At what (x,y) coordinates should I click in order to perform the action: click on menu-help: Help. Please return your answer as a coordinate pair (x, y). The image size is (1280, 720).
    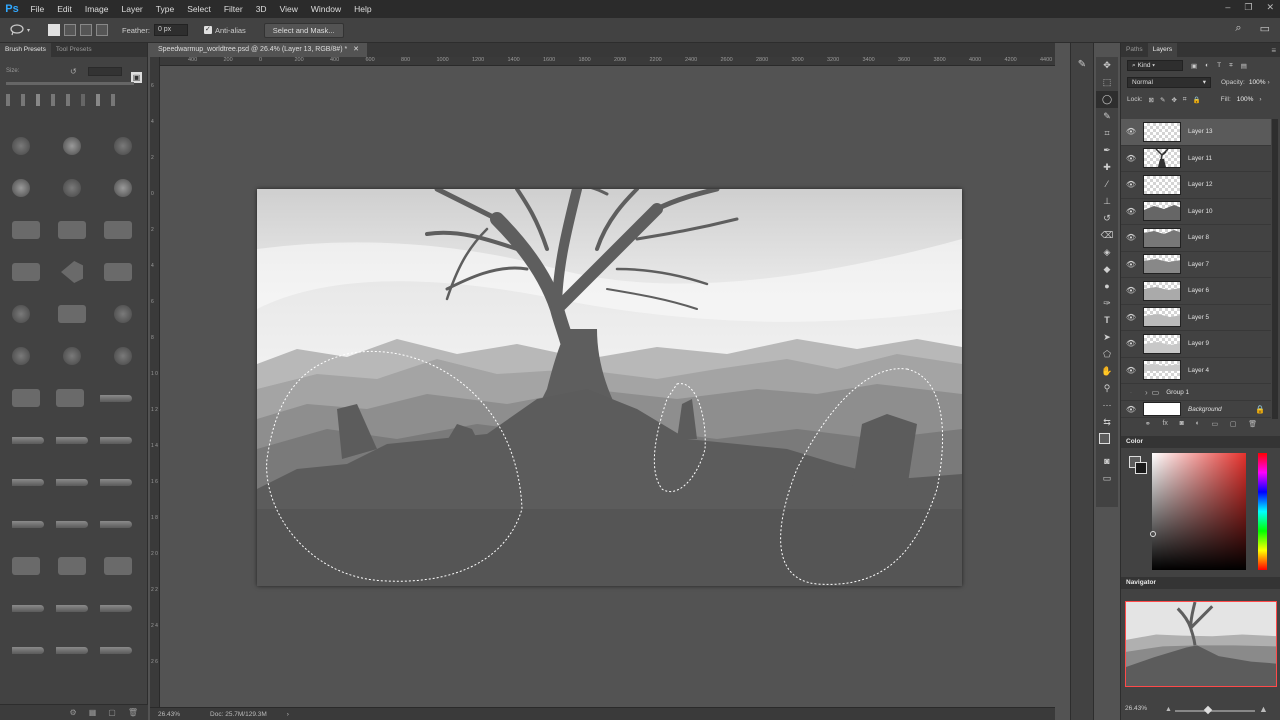
    Looking at the image, I should click on (363, 9).